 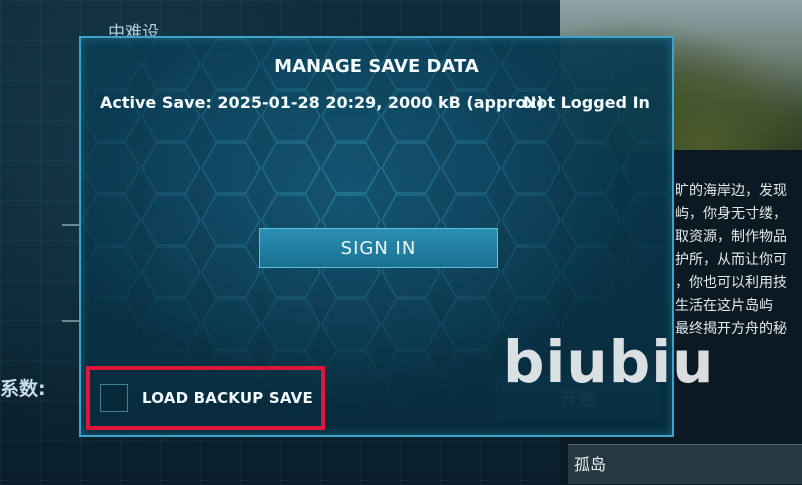 What do you see at coordinates (378, 248) in the screenshot?
I see `sign-in-button: SIGN IN` at bounding box center [378, 248].